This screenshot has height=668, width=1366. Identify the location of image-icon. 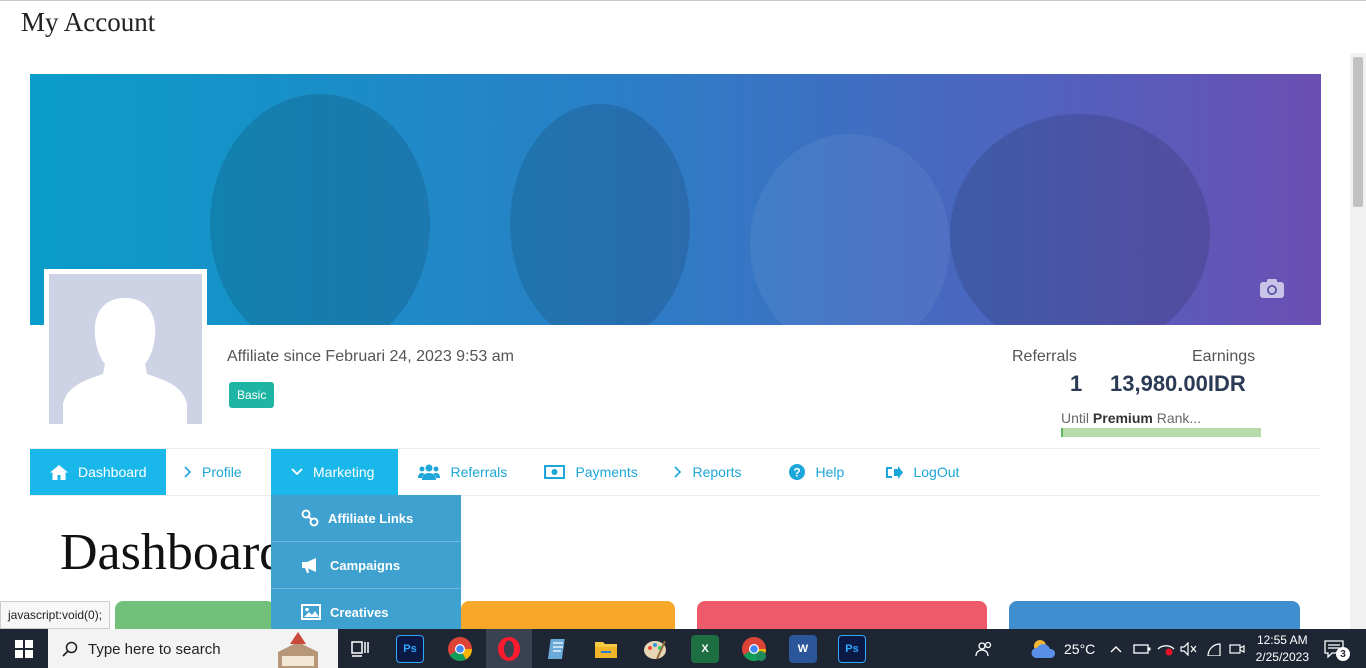
(311, 612).